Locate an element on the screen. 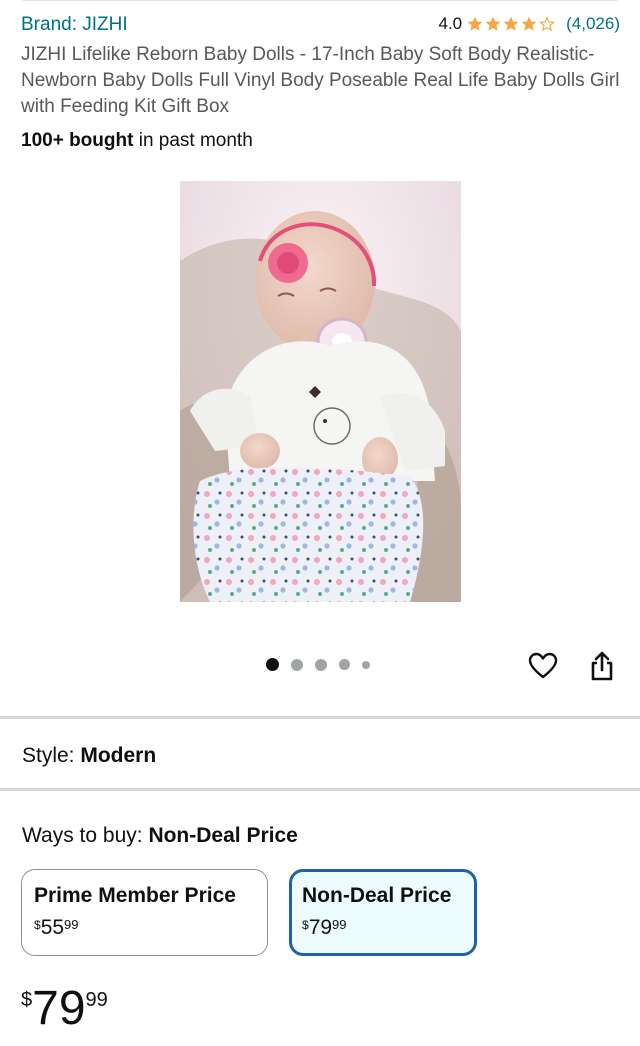 Image resolution: width=640 pixels, height=1046 pixels. bought-count-bold: 100+ bought is located at coordinates (77, 140).